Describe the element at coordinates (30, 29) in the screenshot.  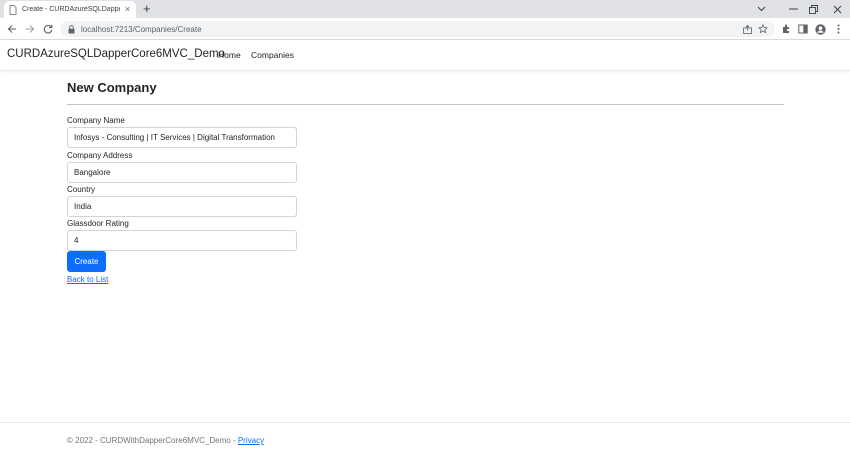
I see `forward-arrow-icon` at that location.